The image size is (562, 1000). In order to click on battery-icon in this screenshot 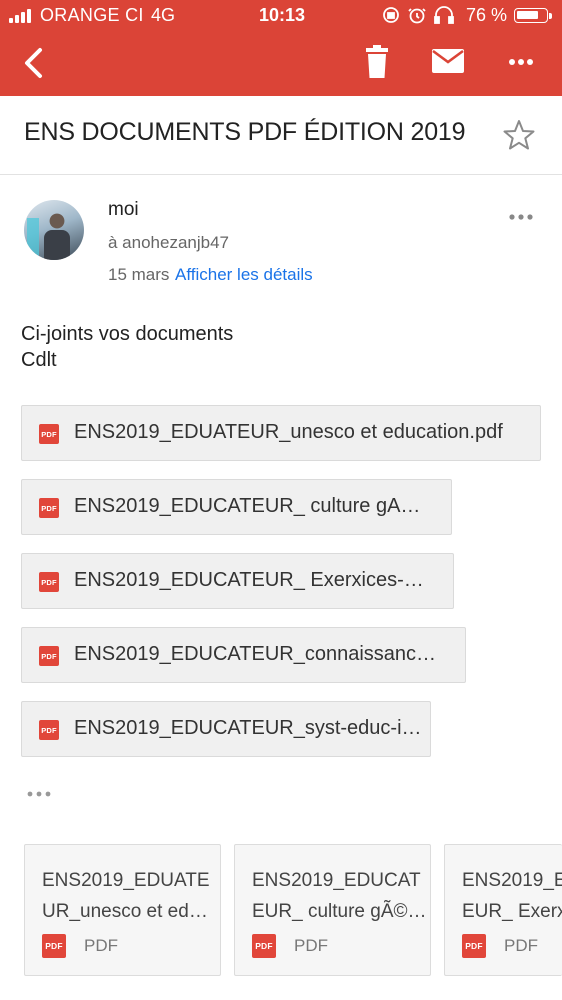, I will do `click(533, 15)`.